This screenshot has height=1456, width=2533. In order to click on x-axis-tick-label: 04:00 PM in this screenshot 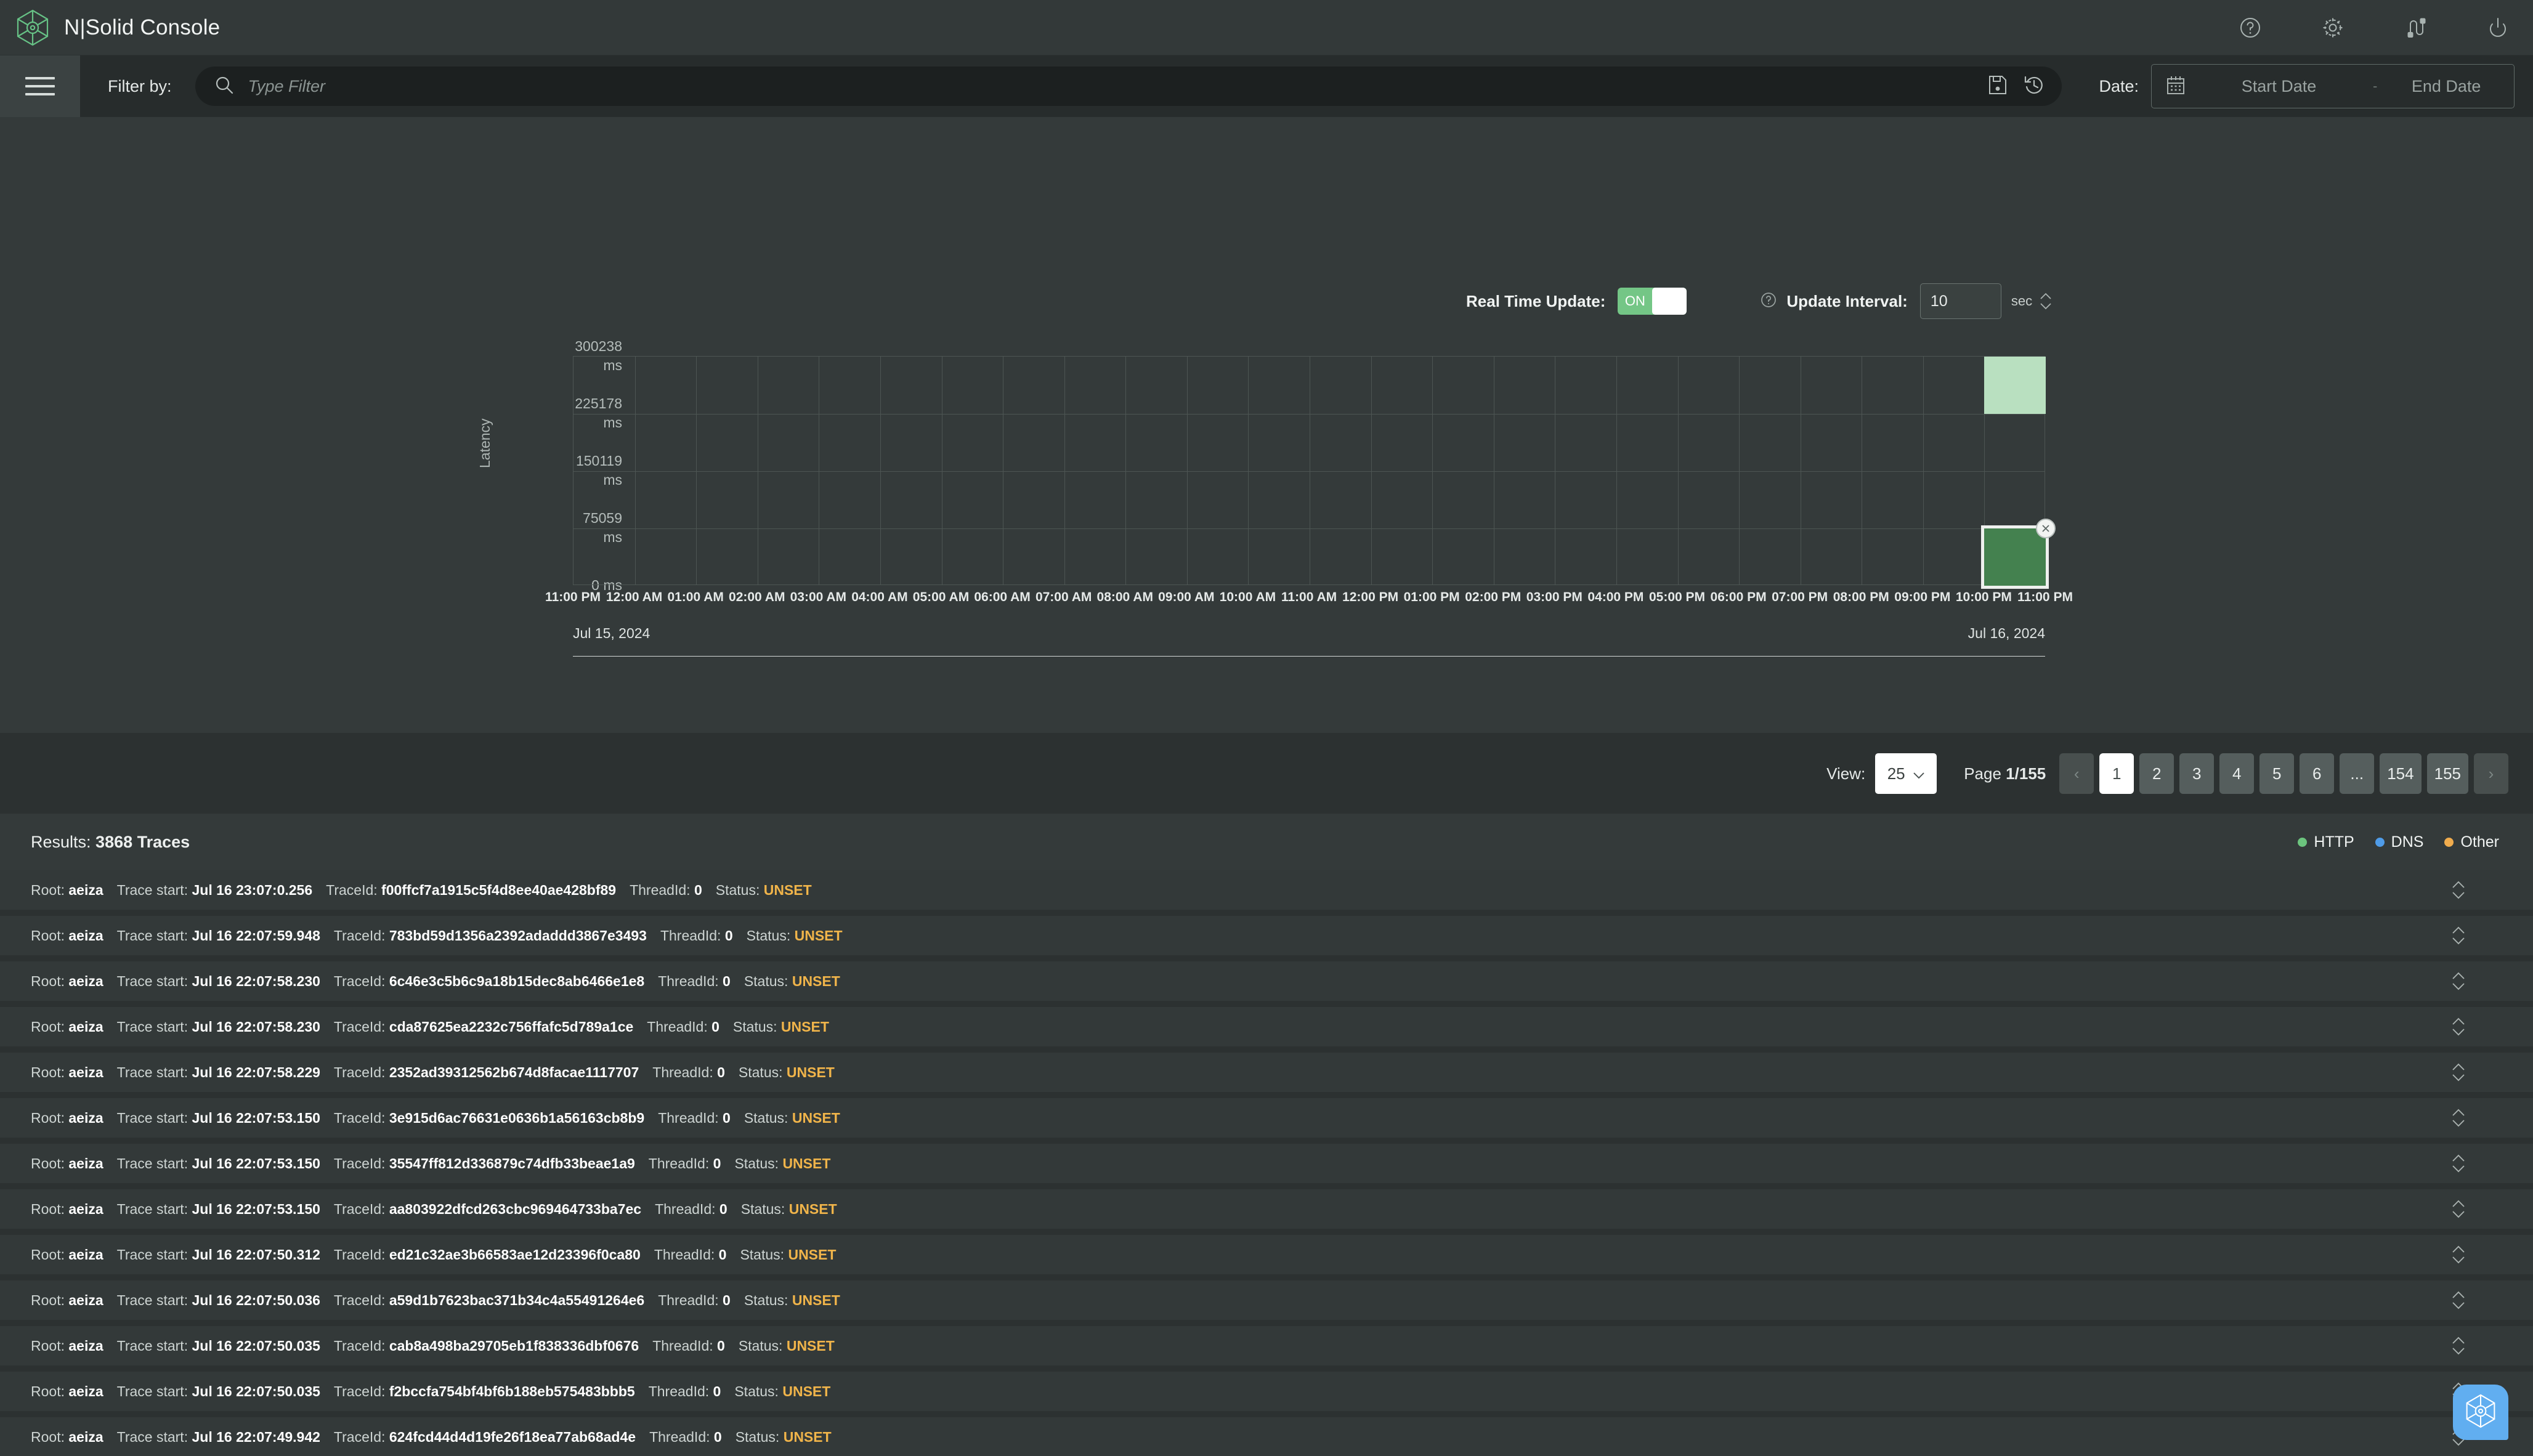, I will do `click(1615, 597)`.